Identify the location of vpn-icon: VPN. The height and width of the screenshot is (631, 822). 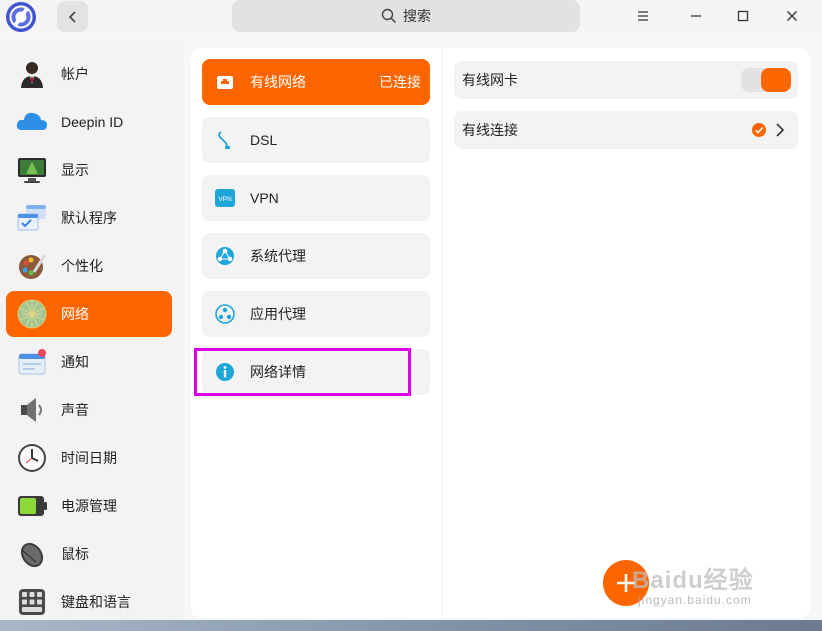
(225, 198).